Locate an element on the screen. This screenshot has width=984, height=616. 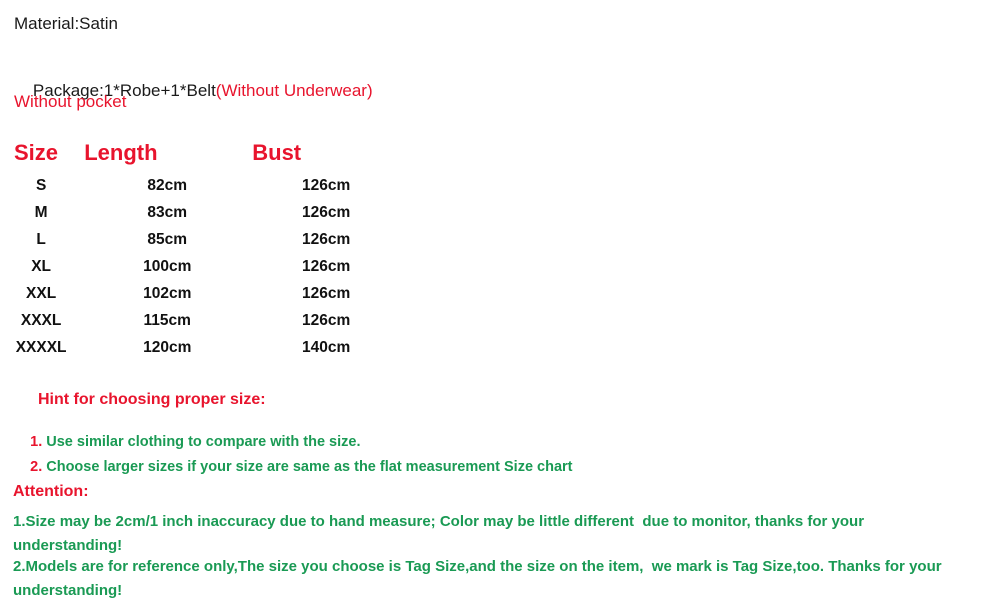
cell-length: 83cm is located at coordinates (167, 212).